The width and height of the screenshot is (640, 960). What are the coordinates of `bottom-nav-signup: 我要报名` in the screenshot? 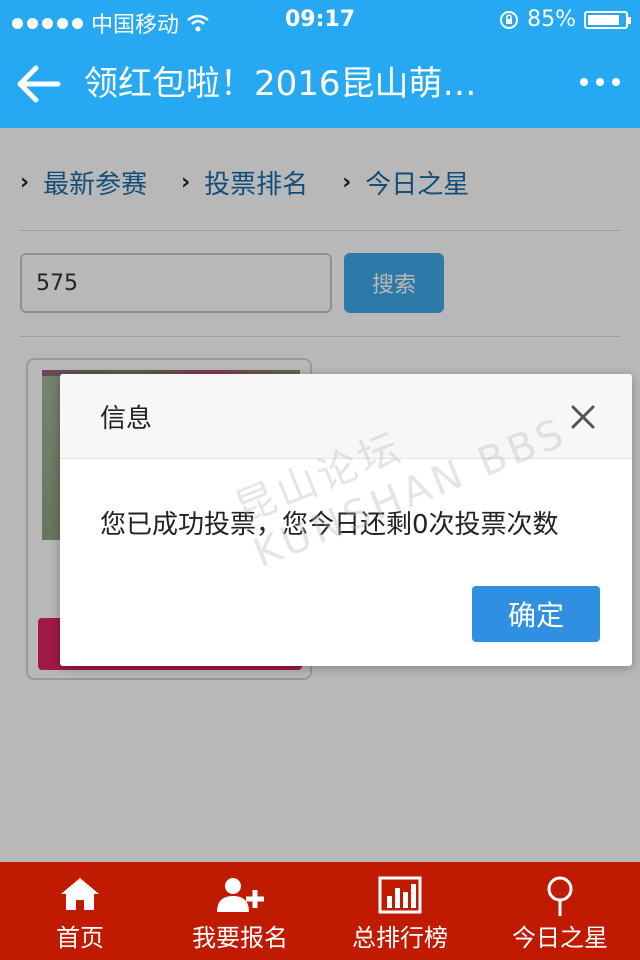 It's located at (240, 911).